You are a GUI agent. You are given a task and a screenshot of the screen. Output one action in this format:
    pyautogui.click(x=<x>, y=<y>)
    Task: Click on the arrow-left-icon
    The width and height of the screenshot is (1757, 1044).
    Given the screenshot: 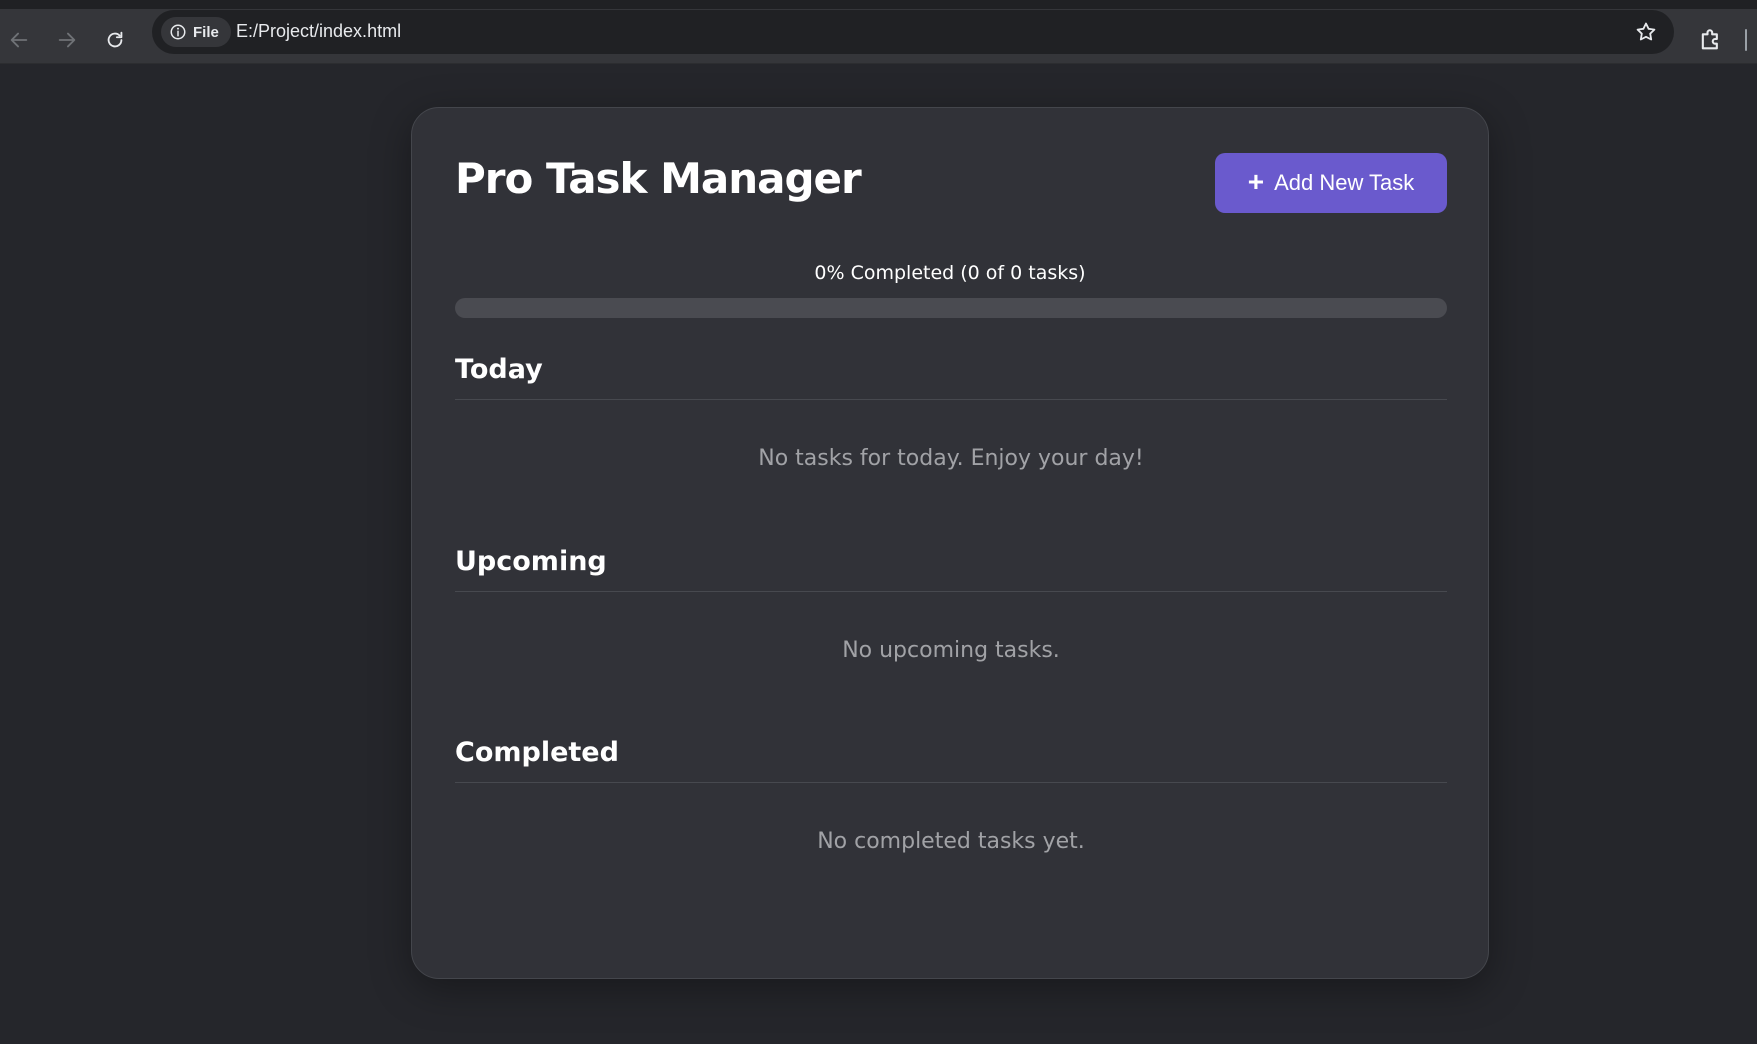 What is the action you would take?
    pyautogui.click(x=19, y=40)
    